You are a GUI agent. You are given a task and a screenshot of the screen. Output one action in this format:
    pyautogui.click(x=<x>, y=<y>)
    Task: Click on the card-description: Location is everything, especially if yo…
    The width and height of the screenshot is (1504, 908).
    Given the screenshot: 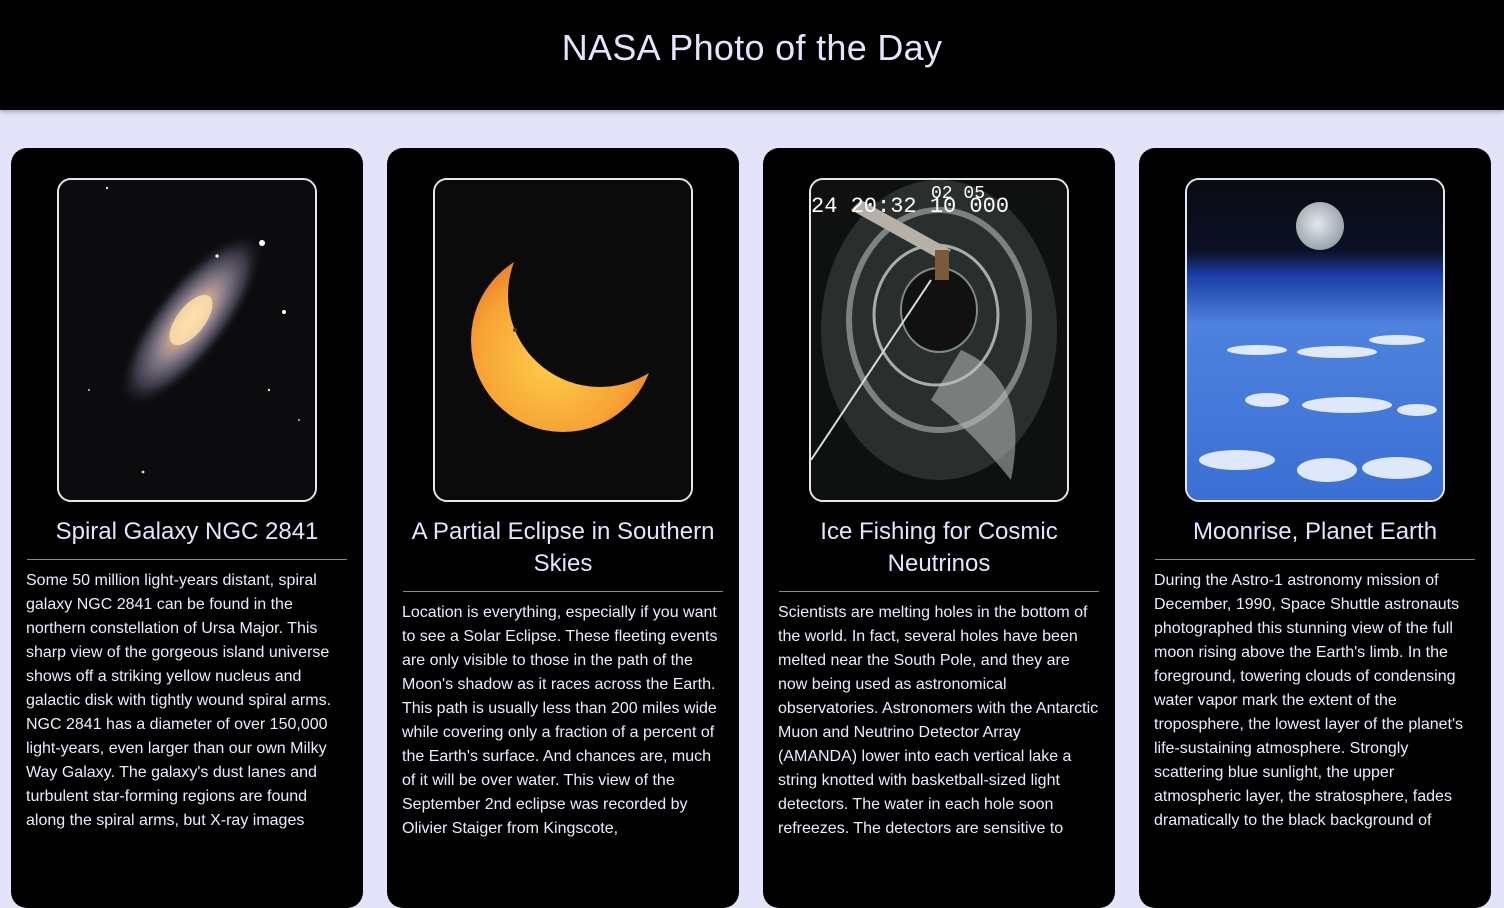 What is the action you would take?
    pyautogui.click(x=560, y=720)
    